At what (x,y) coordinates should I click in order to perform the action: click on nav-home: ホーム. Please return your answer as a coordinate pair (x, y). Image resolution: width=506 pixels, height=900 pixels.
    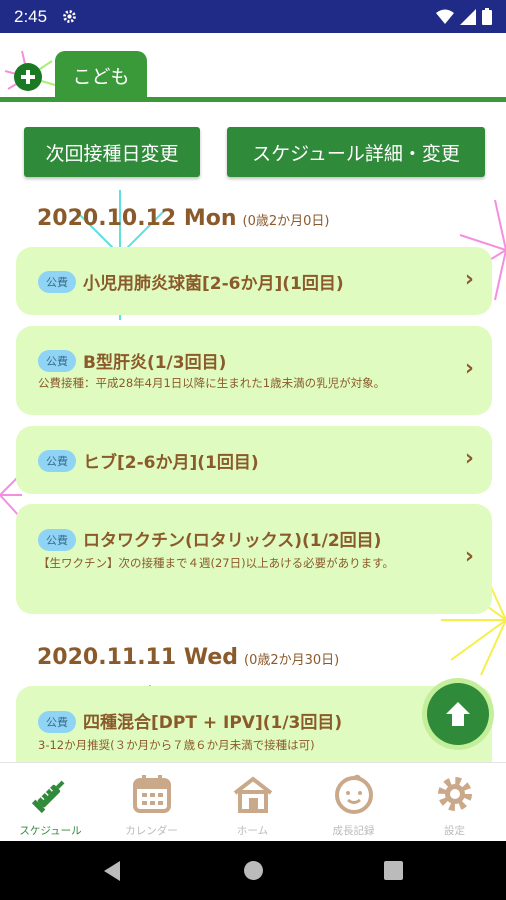
    Looking at the image, I should click on (252, 802).